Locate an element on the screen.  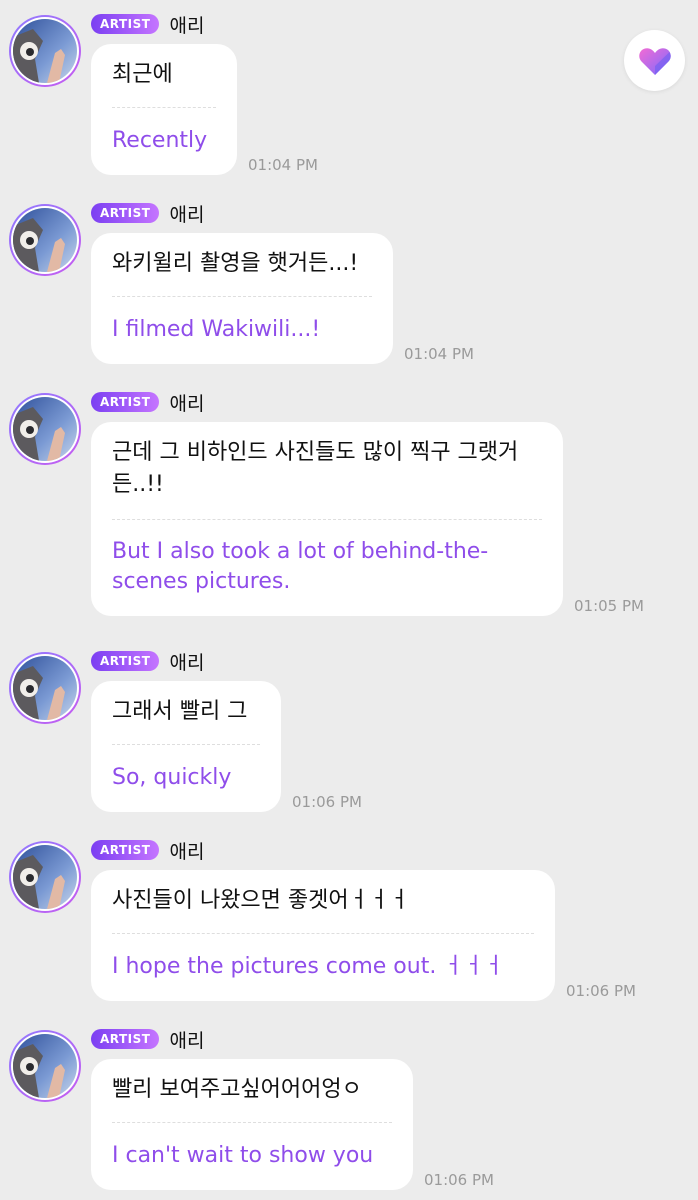
timestamp: 01:05 PM is located at coordinates (609, 606).